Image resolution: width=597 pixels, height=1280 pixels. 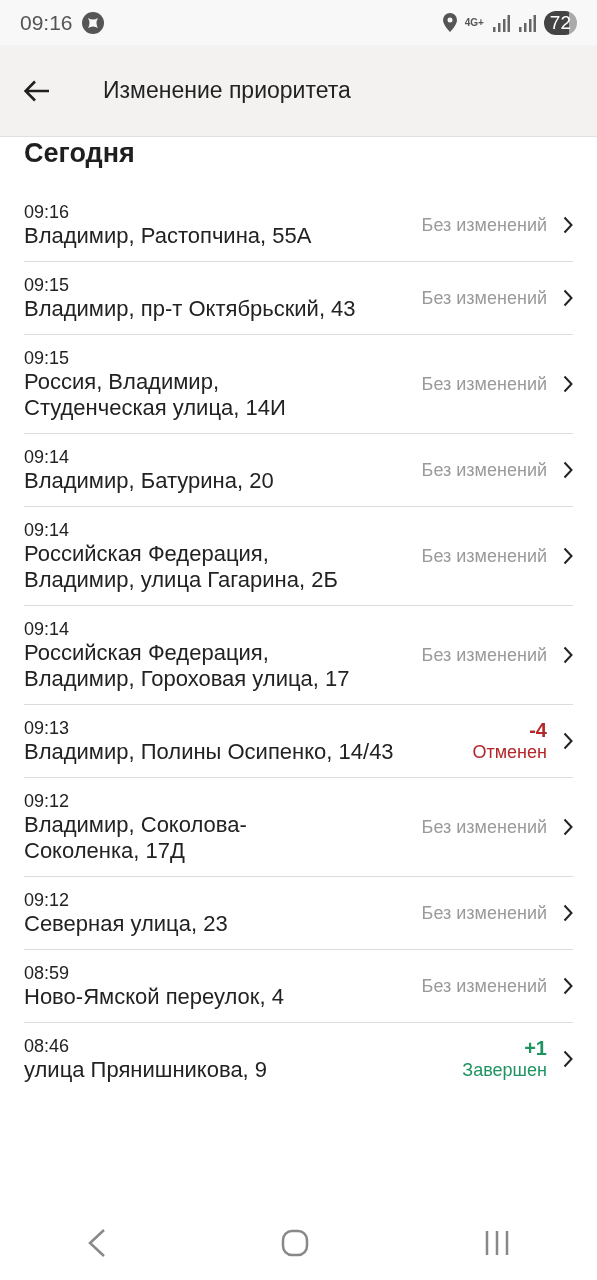 I want to click on battery-indicator: 72, so click(x=560, y=22).